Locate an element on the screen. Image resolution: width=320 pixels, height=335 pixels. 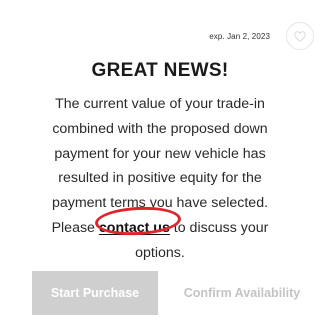
contact-us-link: contact us is located at coordinates (134, 228).